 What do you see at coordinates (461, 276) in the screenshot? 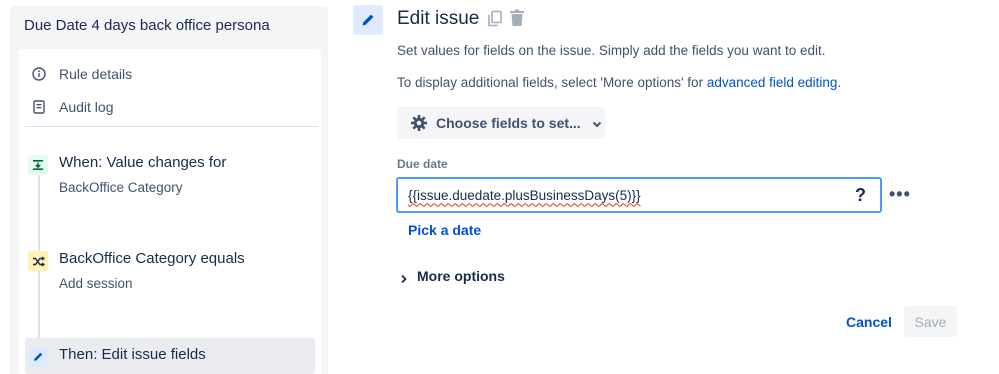
I see `more-options-label: More options` at bounding box center [461, 276].